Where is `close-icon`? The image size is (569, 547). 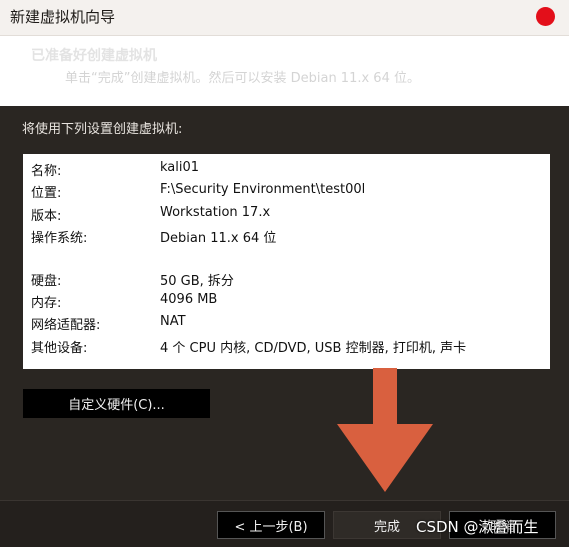 close-icon is located at coordinates (545, 16).